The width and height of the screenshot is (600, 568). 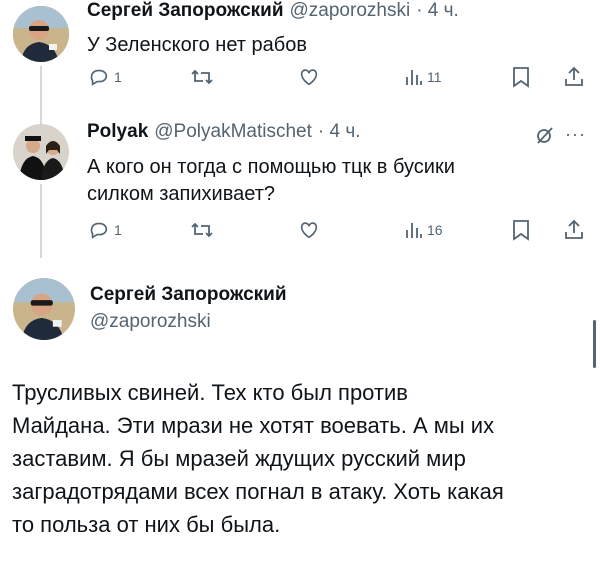 I want to click on grok-button, so click(x=545, y=137).